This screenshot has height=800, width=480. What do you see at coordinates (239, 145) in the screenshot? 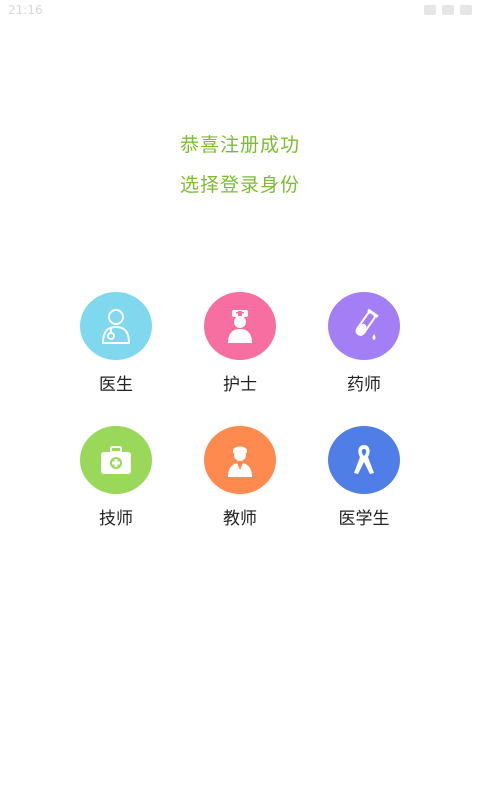
I see `registration-success-text: 恭喜注册成功` at bounding box center [239, 145].